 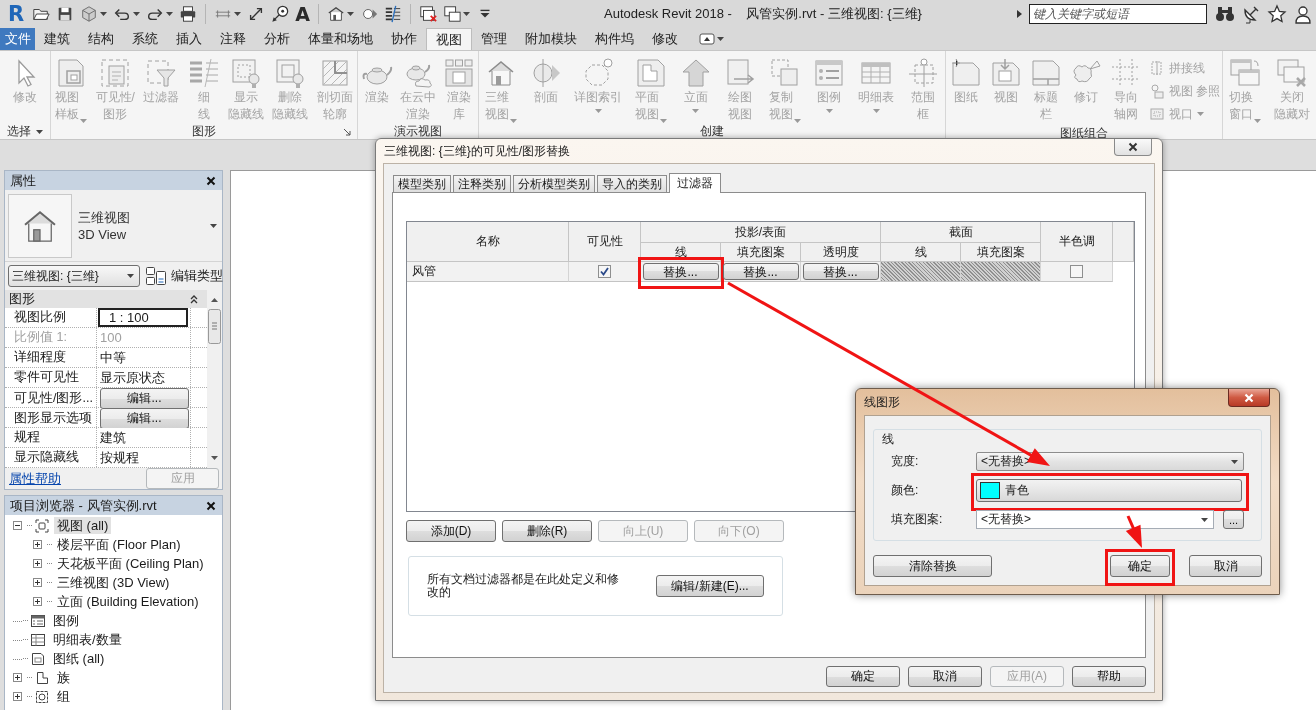 What do you see at coordinates (113, 226) in the screenshot?
I see `type-selector: 三维视图 3D View` at bounding box center [113, 226].